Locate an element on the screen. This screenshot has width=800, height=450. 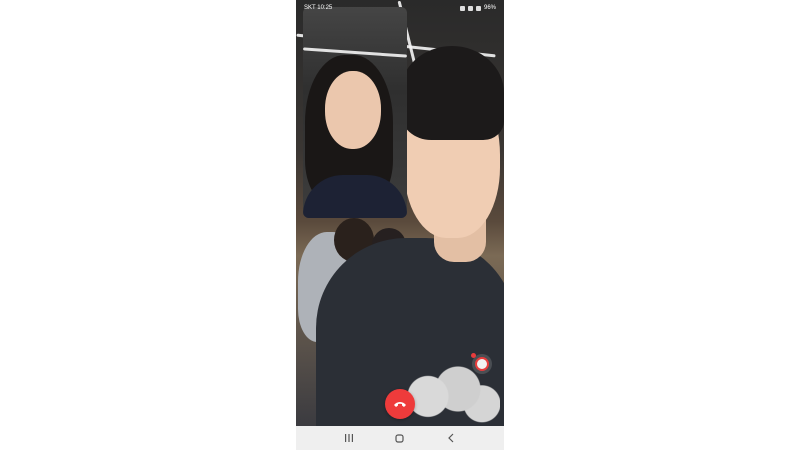
self-camera-preview is located at coordinates (355, 112).